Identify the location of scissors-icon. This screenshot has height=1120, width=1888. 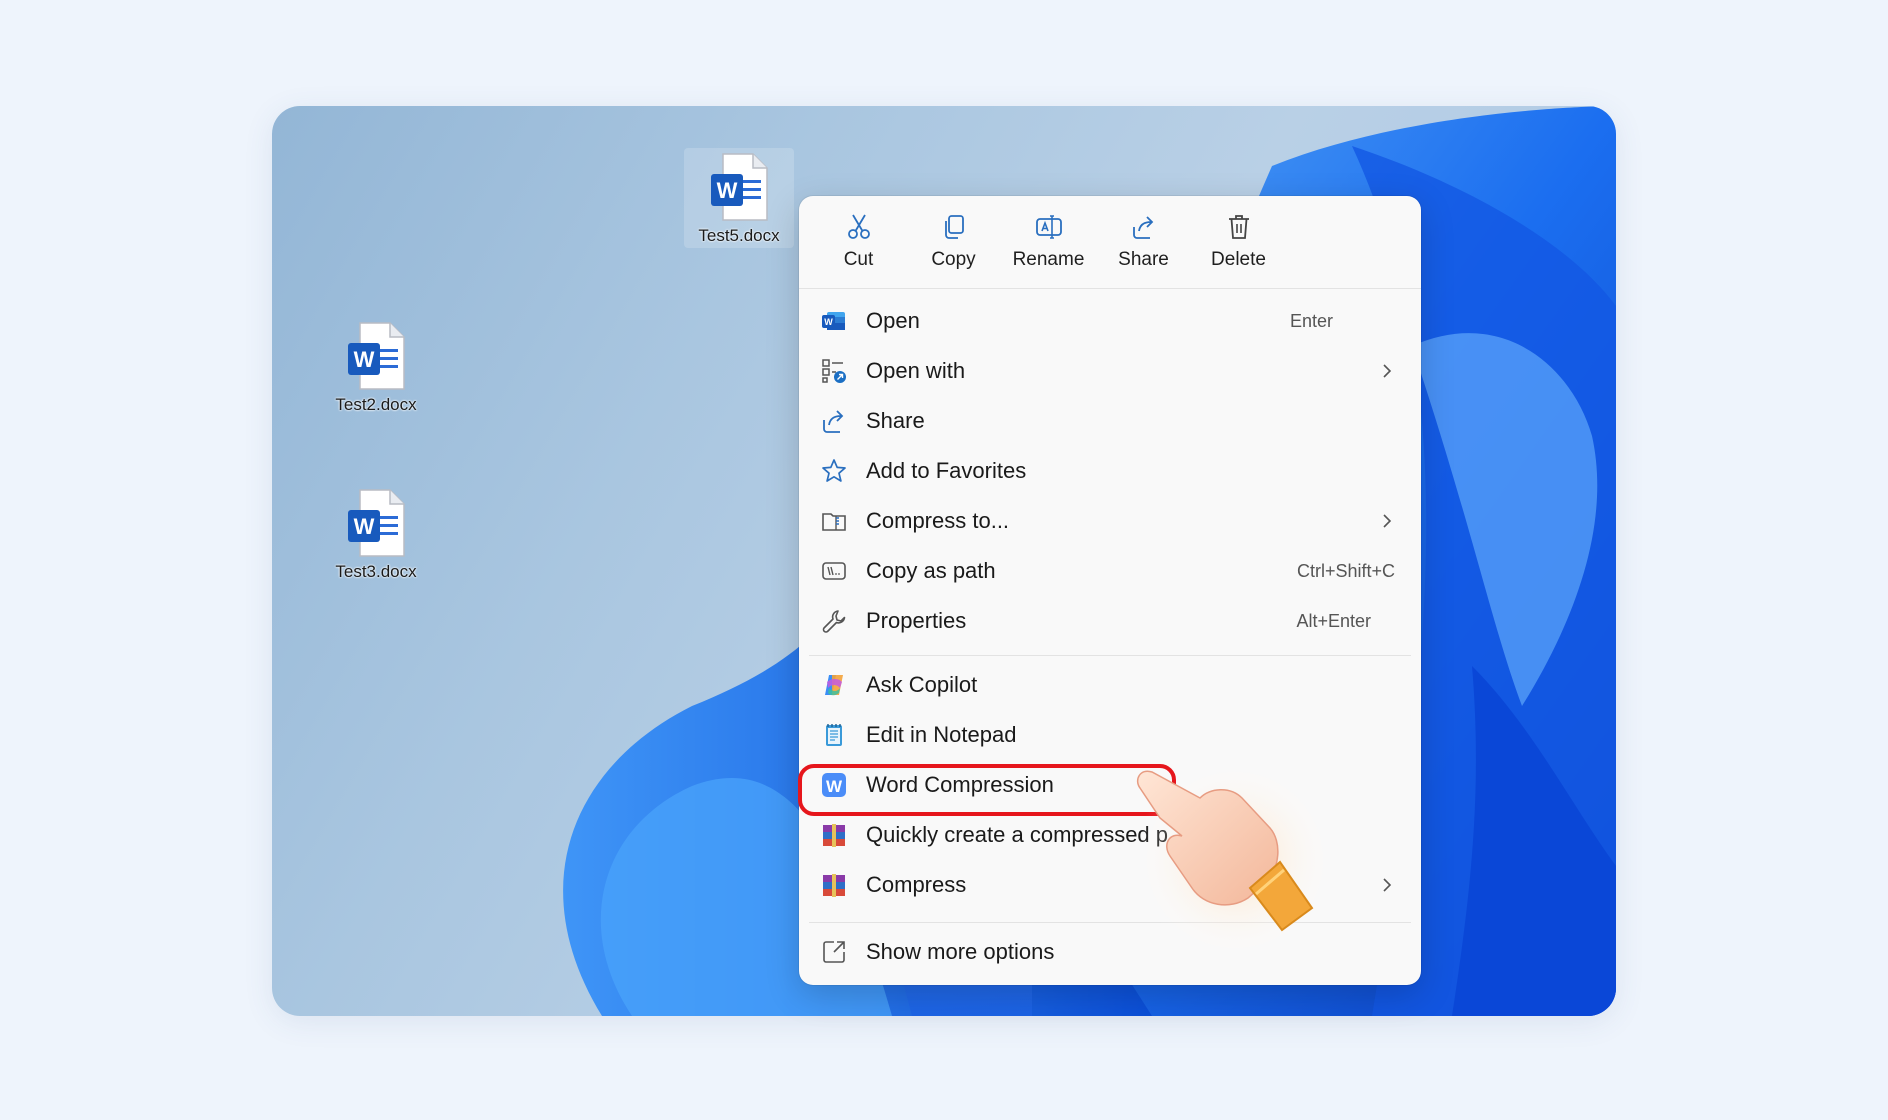
(858, 226).